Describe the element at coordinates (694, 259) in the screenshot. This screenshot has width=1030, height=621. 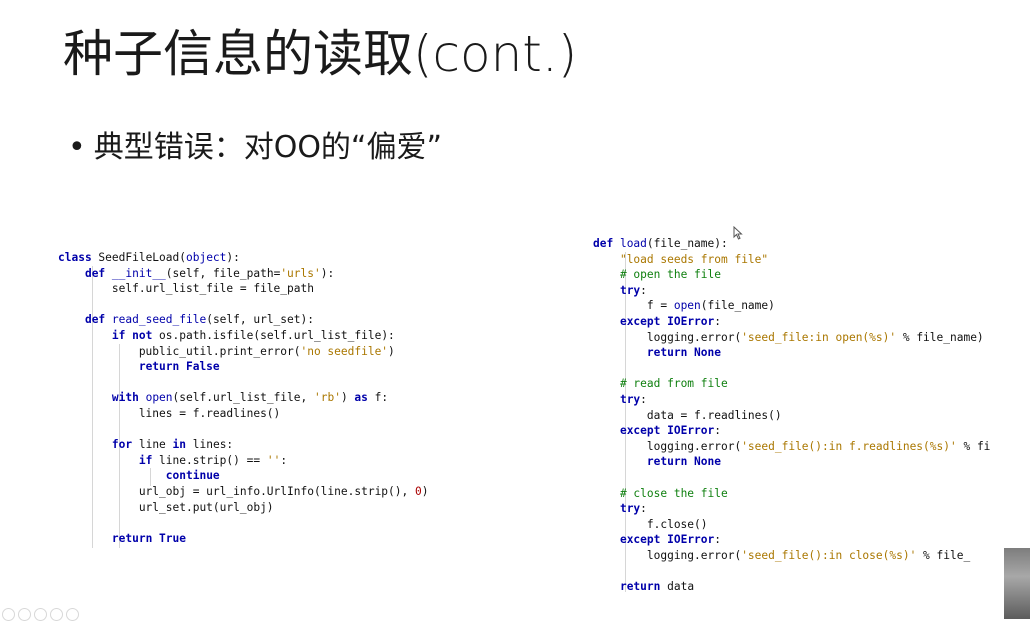
I see `code-token: "load seeds from file"` at that location.